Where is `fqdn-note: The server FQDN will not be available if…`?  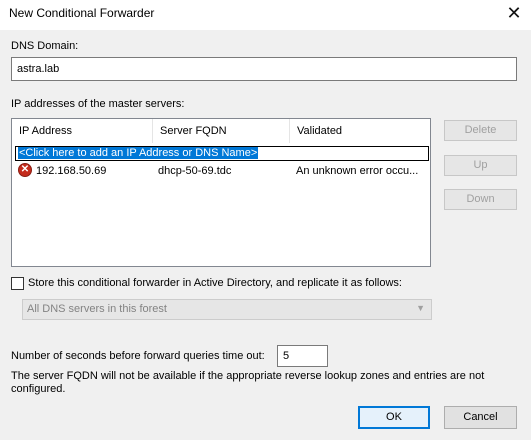
fqdn-note: The server FQDN will not be available if… is located at coordinates (248, 382).